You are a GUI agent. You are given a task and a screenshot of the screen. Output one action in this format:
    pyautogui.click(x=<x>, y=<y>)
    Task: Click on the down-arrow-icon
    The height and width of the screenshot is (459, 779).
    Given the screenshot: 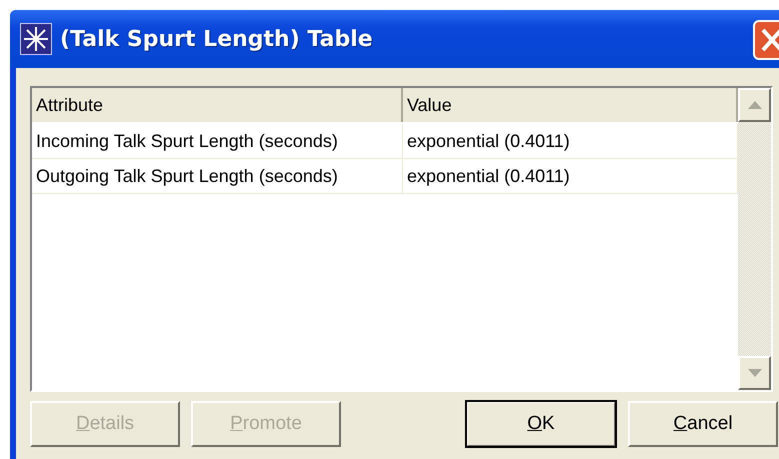 What is the action you would take?
    pyautogui.click(x=755, y=373)
    